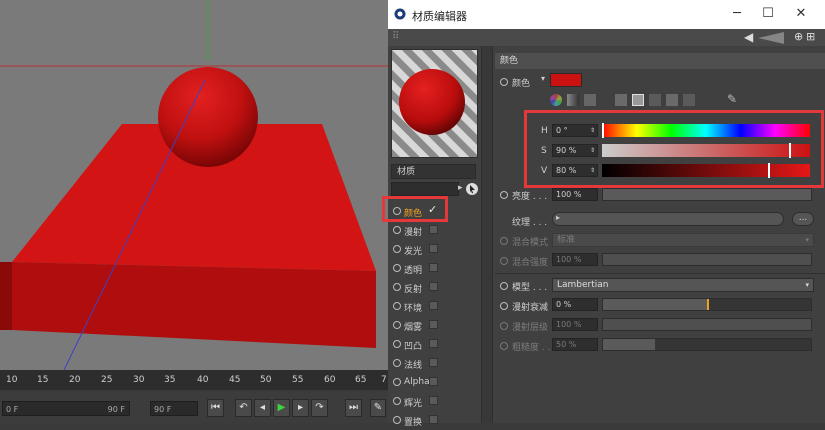 This screenshot has width=825, height=430. I want to click on channel-label: Alpha, so click(417, 382).